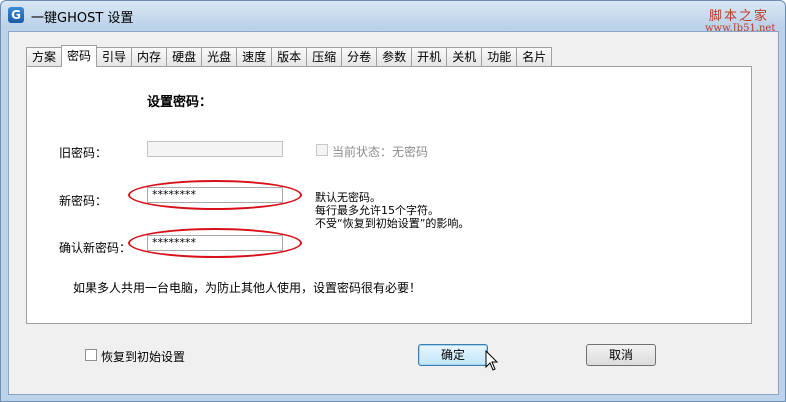  I want to click on cancel-button: 取消, so click(621, 355).